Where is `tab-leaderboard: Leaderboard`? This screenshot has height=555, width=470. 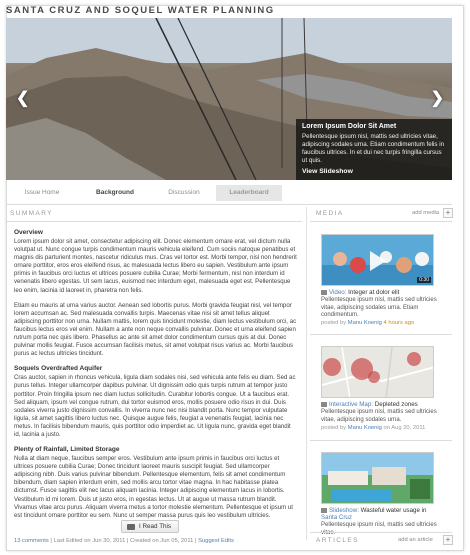
tab-leaderboard: Leaderboard is located at coordinates (249, 193).